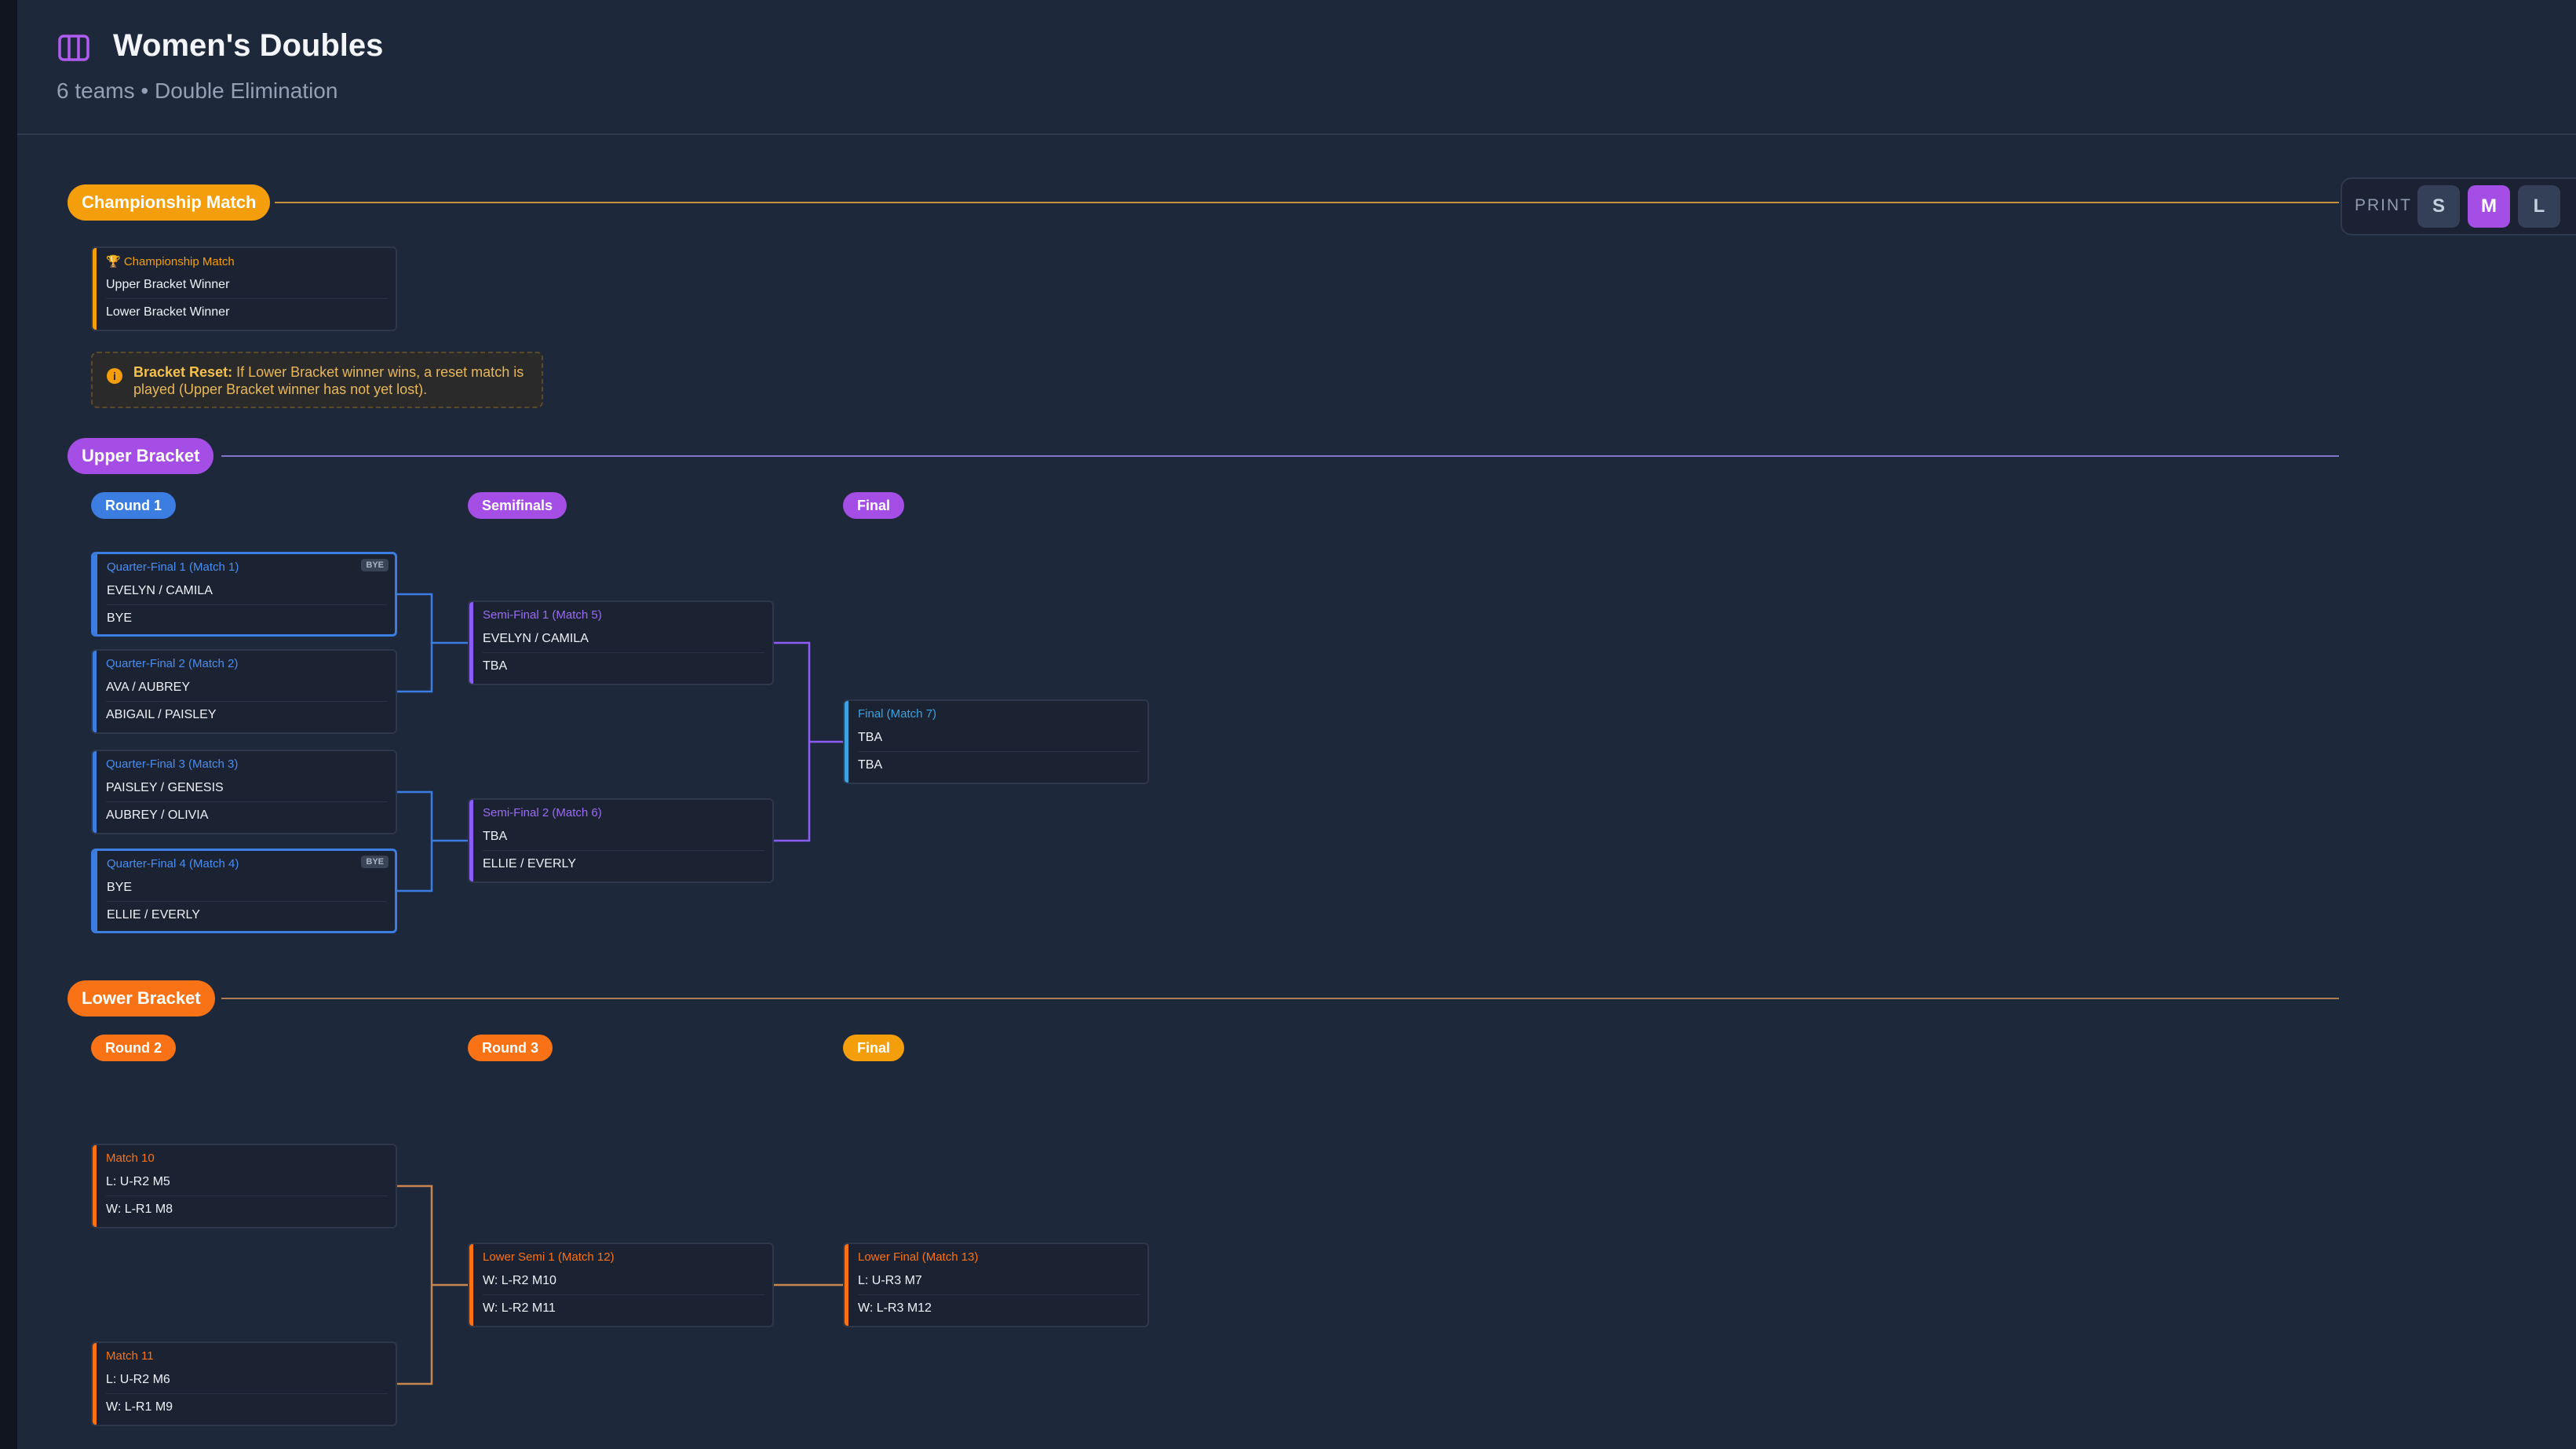 The image size is (2576, 1449). Describe the element at coordinates (157, 815) in the screenshot. I see `match-slot-2: AUBREY / OLIVIA` at that location.